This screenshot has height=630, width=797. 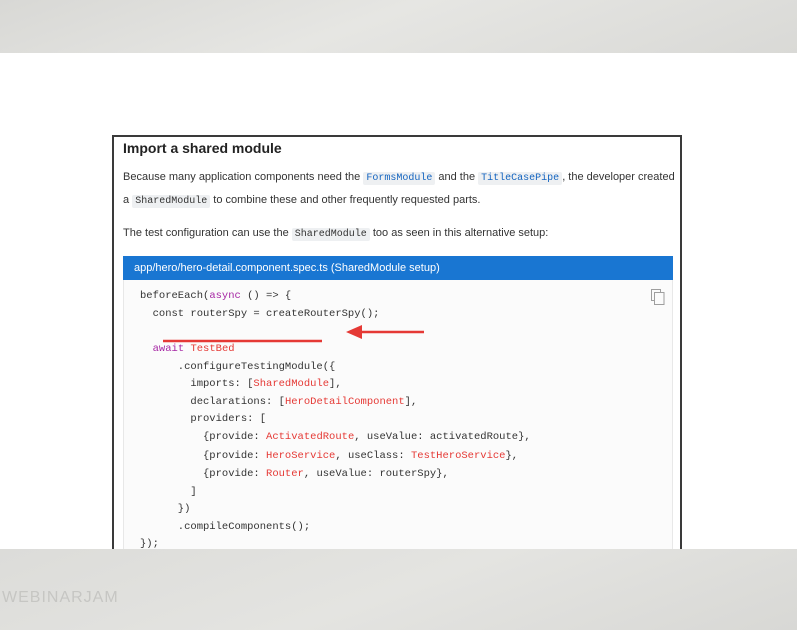 What do you see at coordinates (398, 26) in the screenshot?
I see `top-background-band` at bounding box center [398, 26].